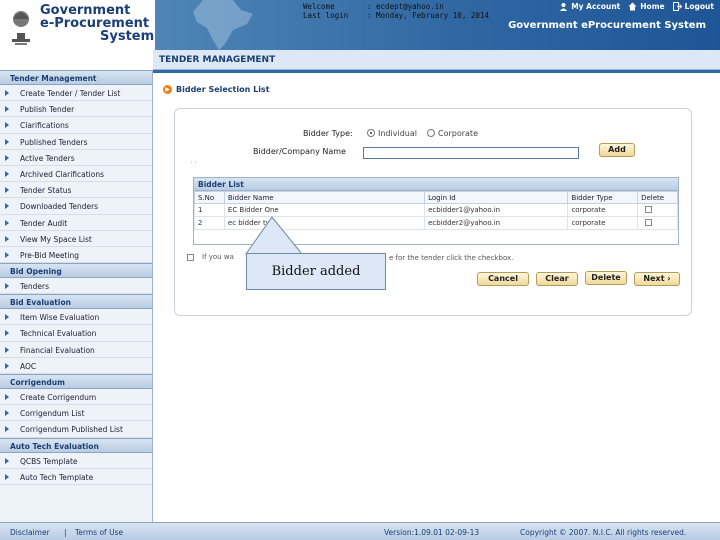 This screenshot has width=720, height=540. What do you see at coordinates (436, 184) in the screenshot?
I see `bidder-list-title: Bidder List` at bounding box center [436, 184].